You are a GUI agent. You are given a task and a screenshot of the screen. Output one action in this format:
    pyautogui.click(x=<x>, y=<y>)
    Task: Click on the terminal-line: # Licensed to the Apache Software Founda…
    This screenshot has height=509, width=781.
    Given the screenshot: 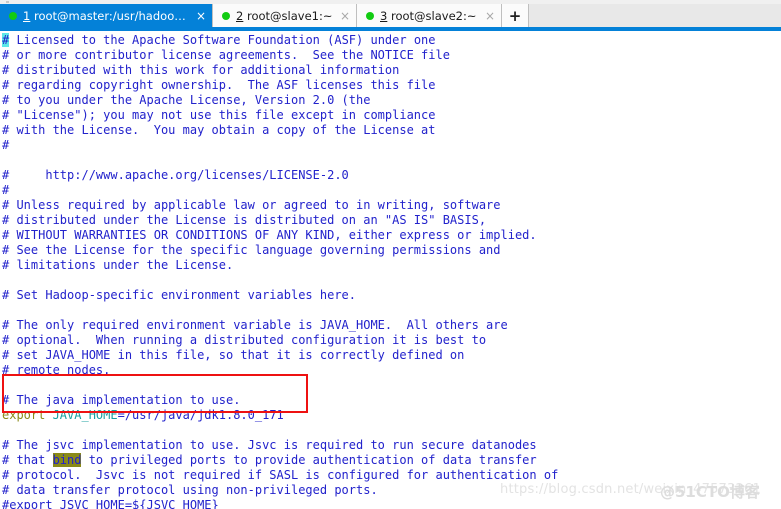 What is the action you would take?
    pyautogui.click(x=391, y=40)
    